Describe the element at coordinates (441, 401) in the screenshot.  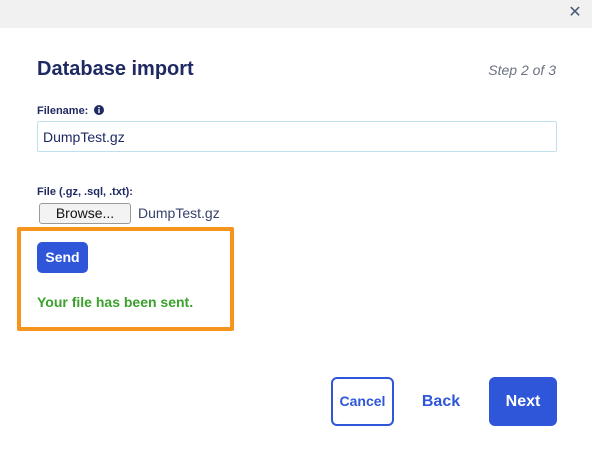
I see `back-button: Back` at that location.